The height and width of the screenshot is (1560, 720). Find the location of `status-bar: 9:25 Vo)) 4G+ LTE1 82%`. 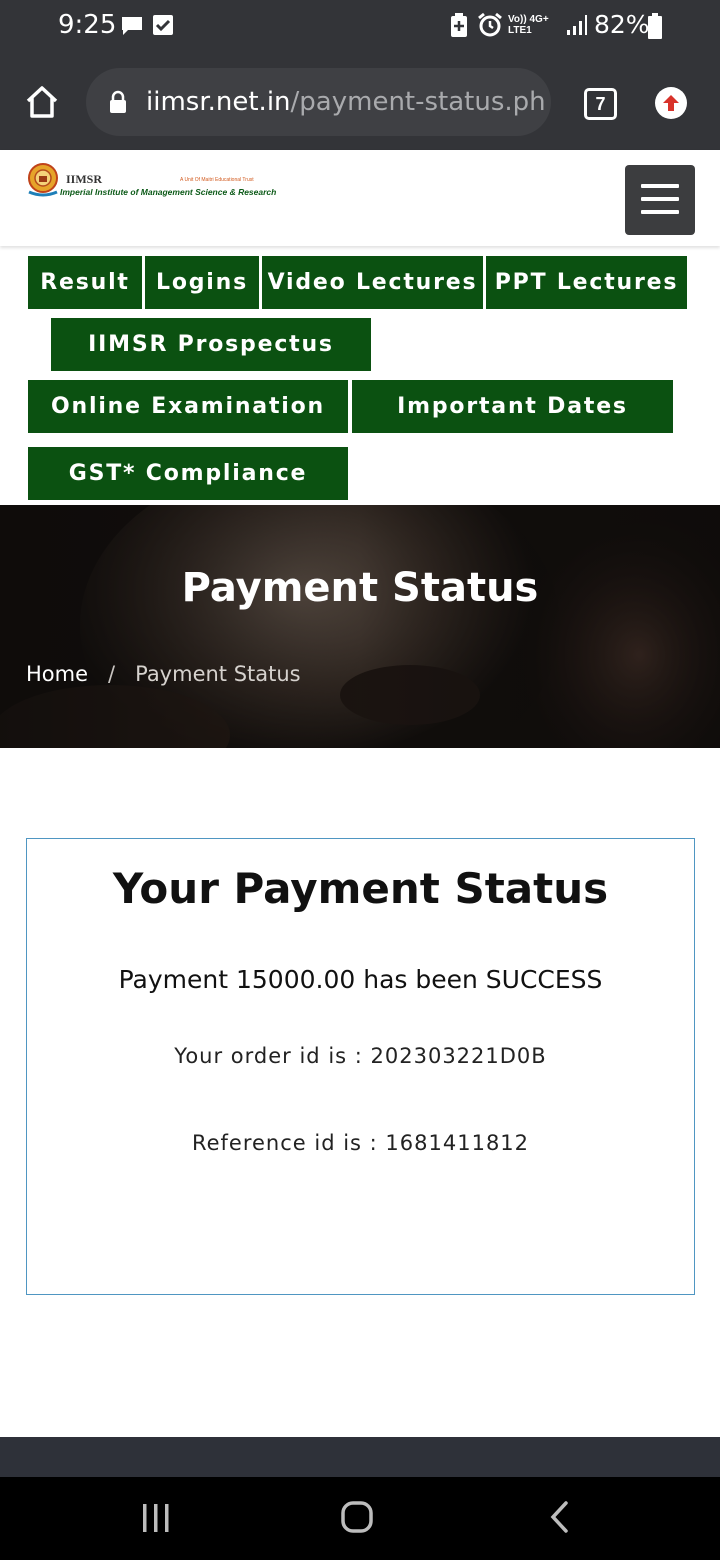

status-bar: 9:25 Vo)) 4G+ LTE1 82% is located at coordinates (360, 26).